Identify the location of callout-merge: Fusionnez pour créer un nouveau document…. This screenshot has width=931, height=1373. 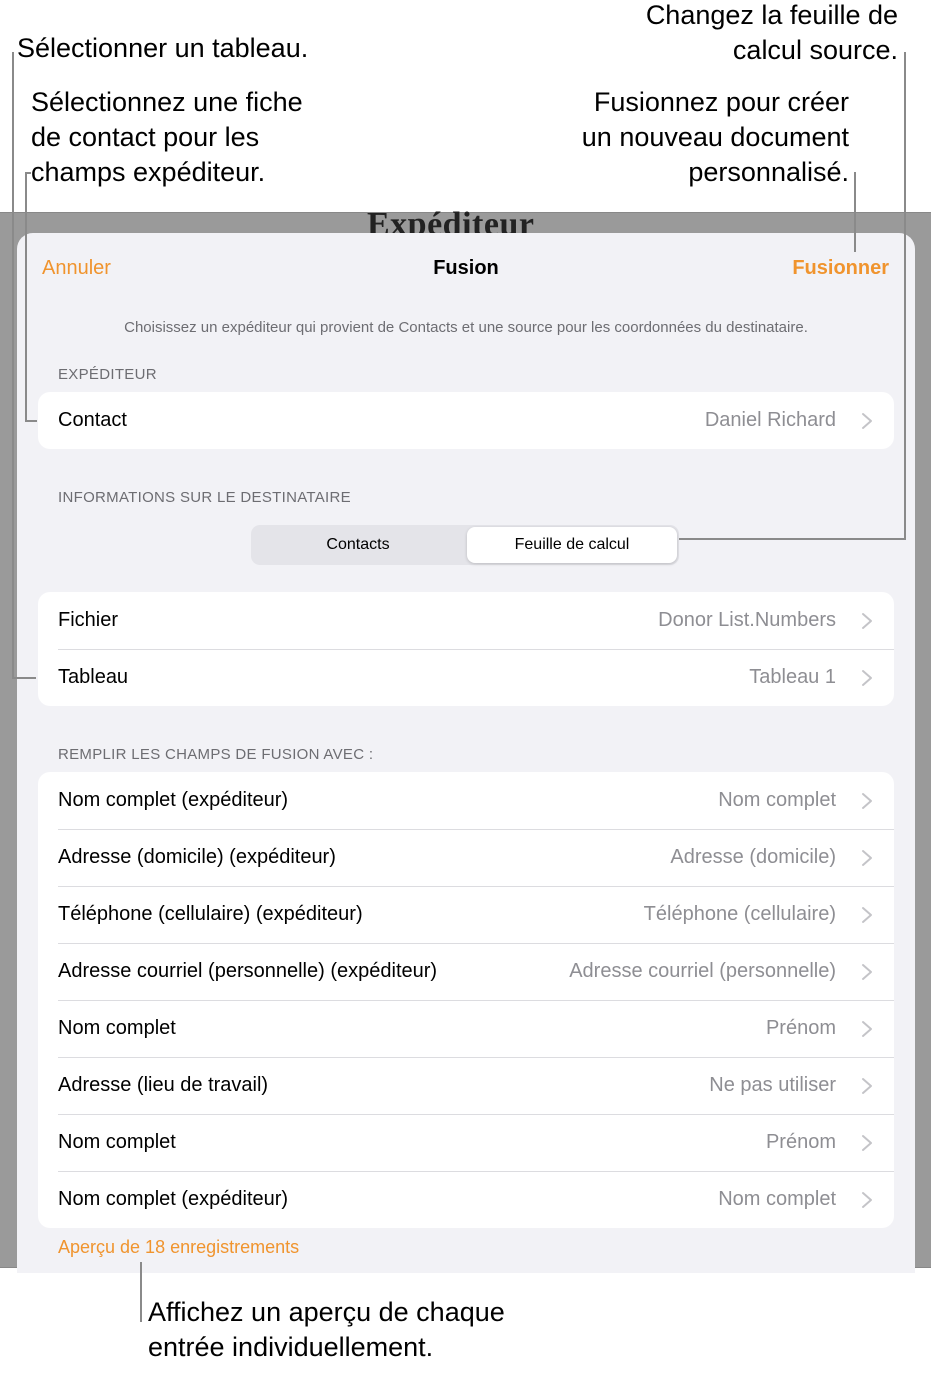
(715, 137).